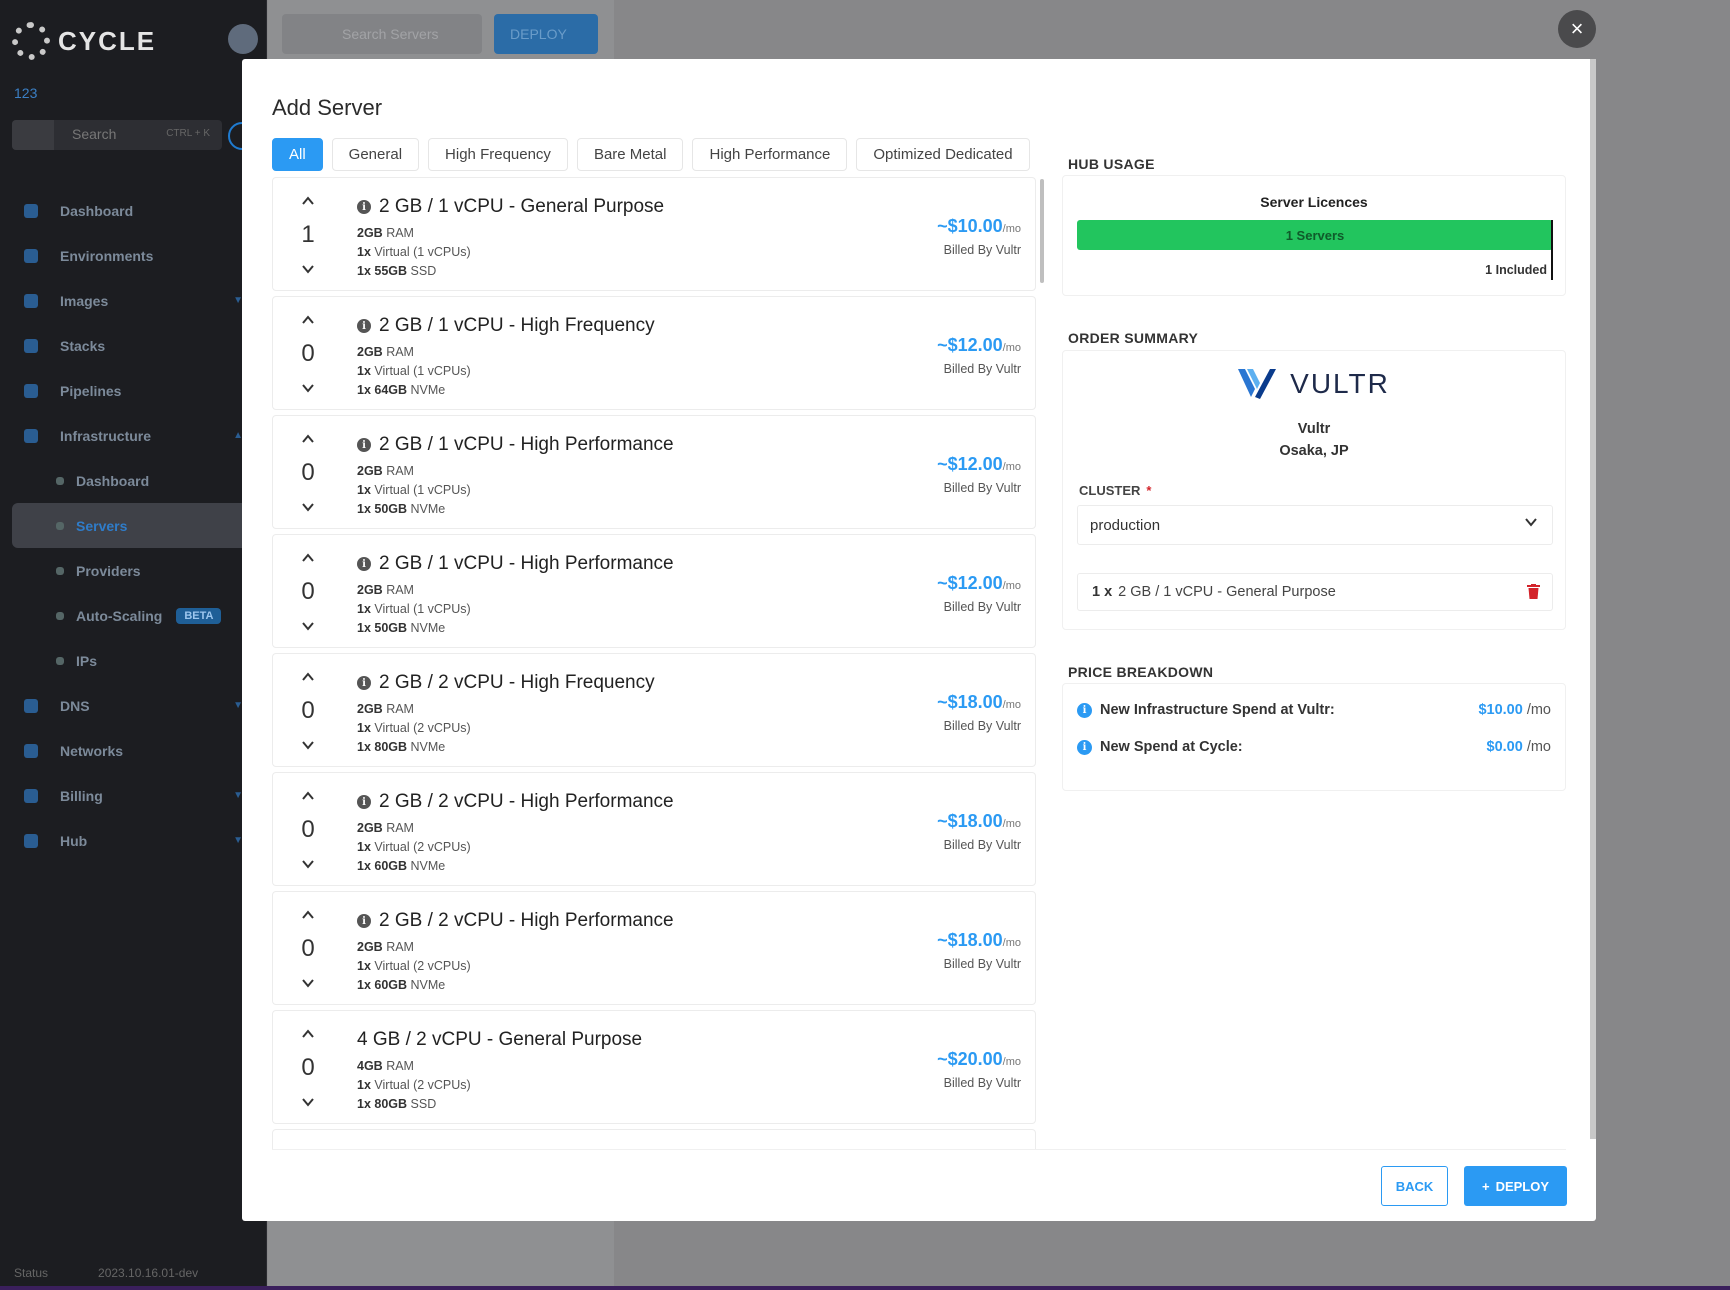  Describe the element at coordinates (107, 255) in the screenshot. I see `nav-label: Environments` at that location.